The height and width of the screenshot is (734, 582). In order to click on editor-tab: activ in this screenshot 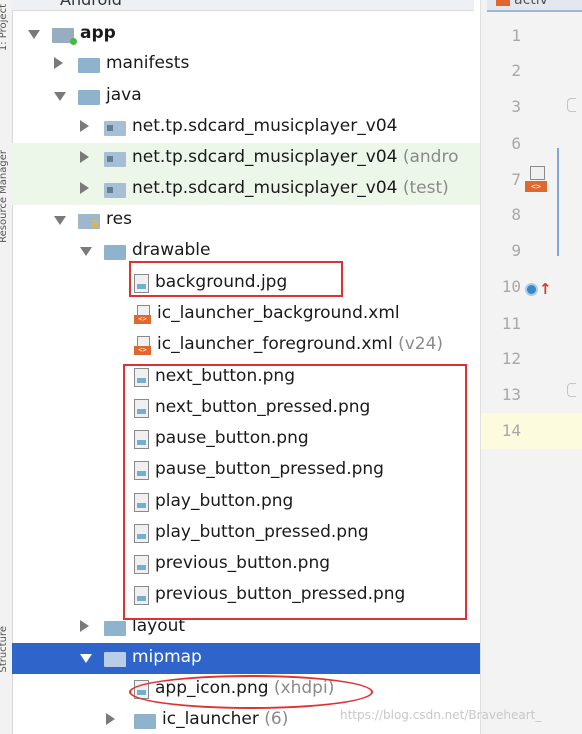, I will do `click(534, 6)`.